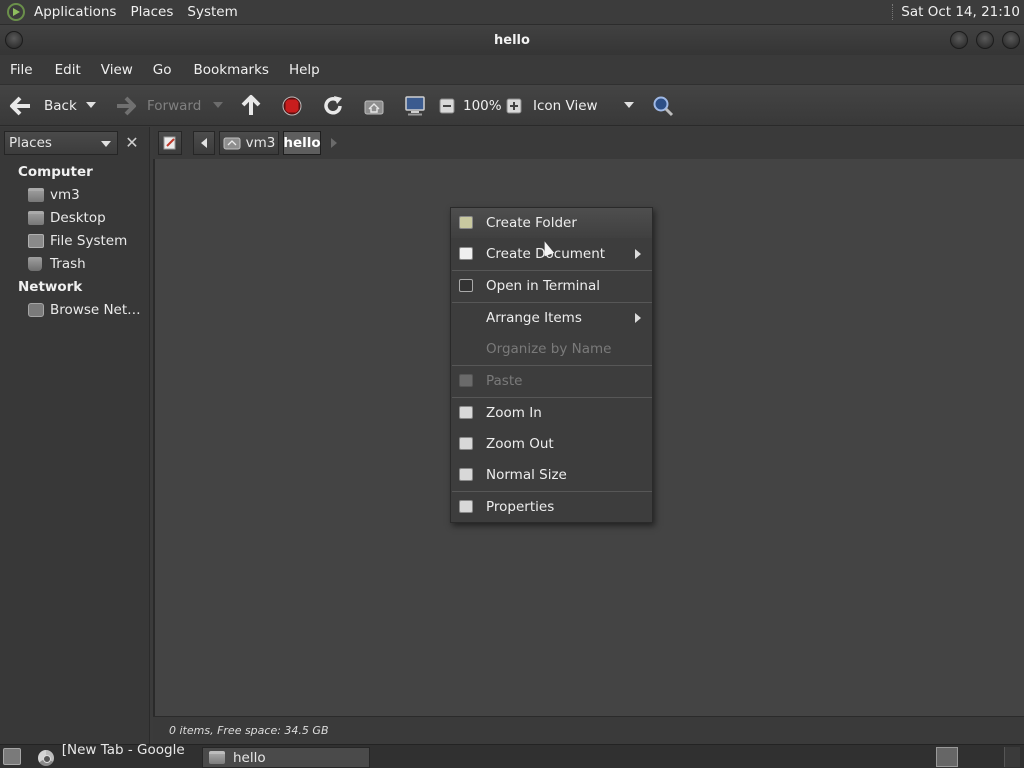 Image resolution: width=1024 pixels, height=768 pixels. Describe the element at coordinates (91, 105) in the screenshot. I see `back-history-dropdown` at that location.